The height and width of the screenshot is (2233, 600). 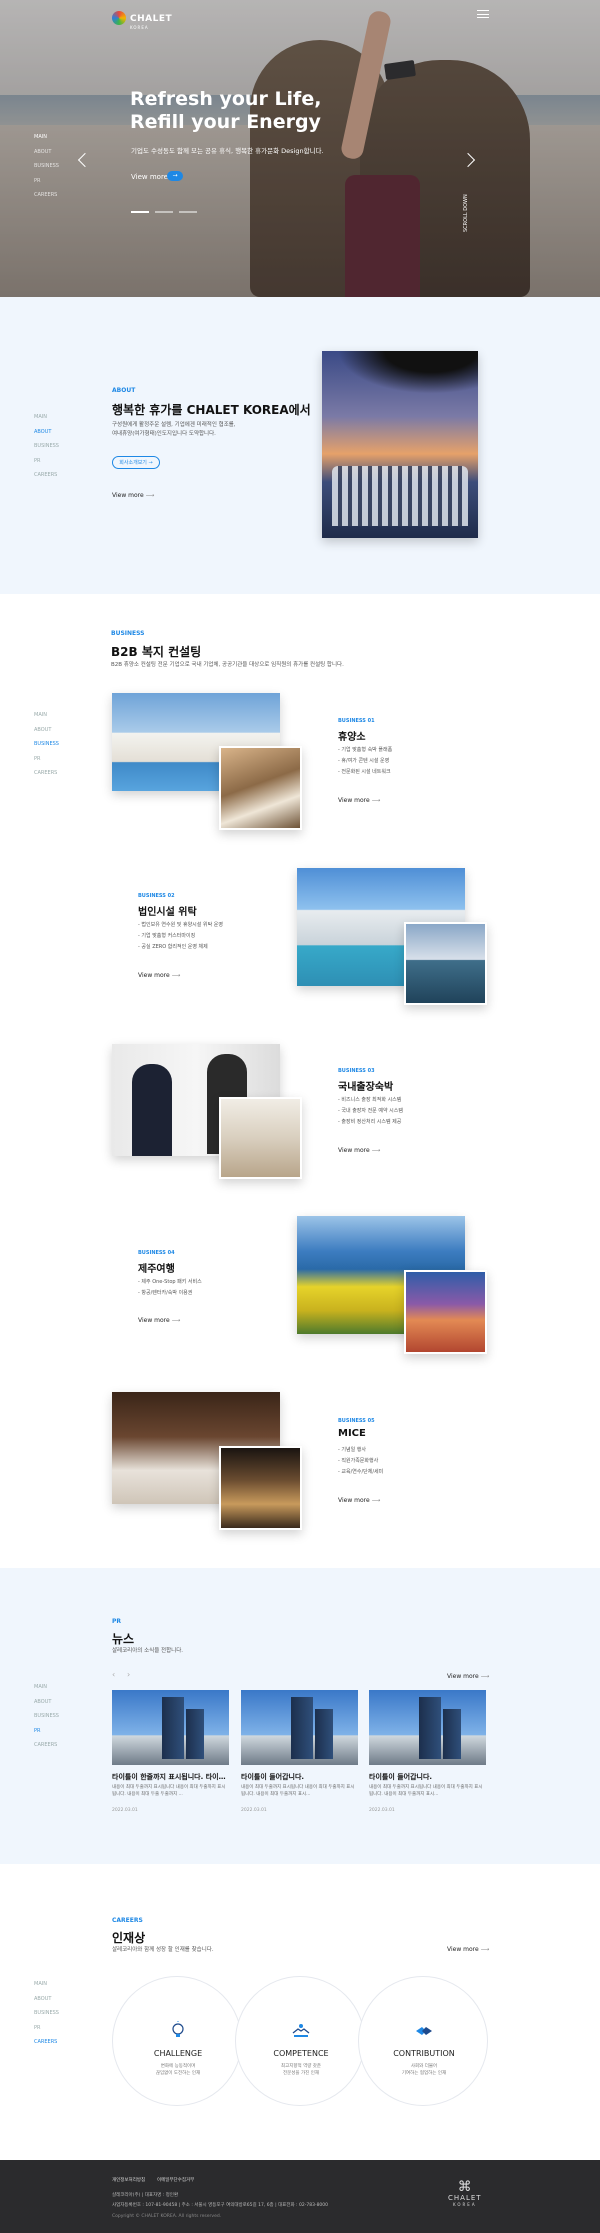 What do you see at coordinates (370, 1122) in the screenshot?
I see `business-3-item: 출장비 정산처리 시스템 제공` at bounding box center [370, 1122].